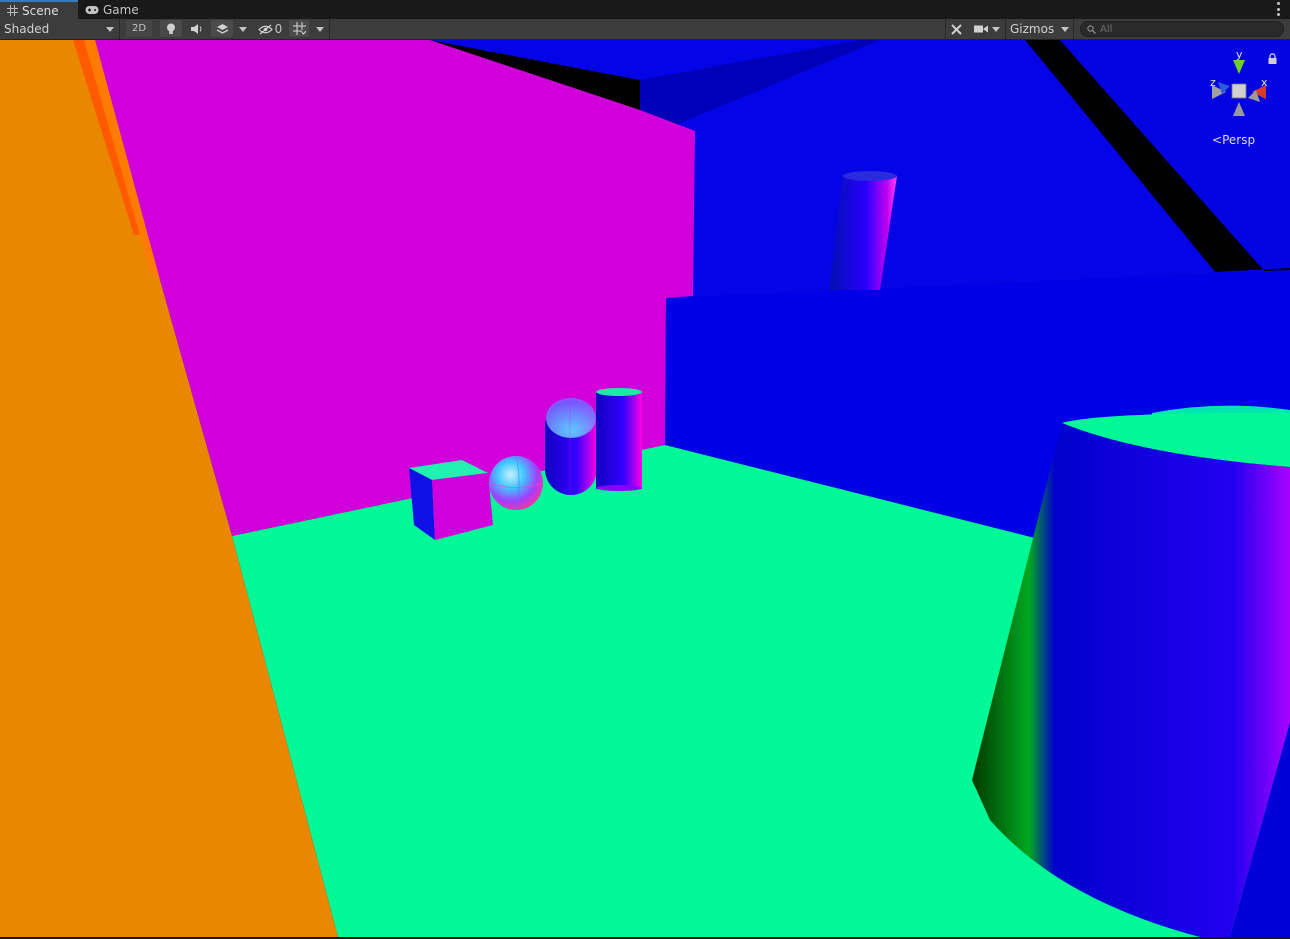  I want to click on projection-toggle: <Persp, so click(1233, 140).